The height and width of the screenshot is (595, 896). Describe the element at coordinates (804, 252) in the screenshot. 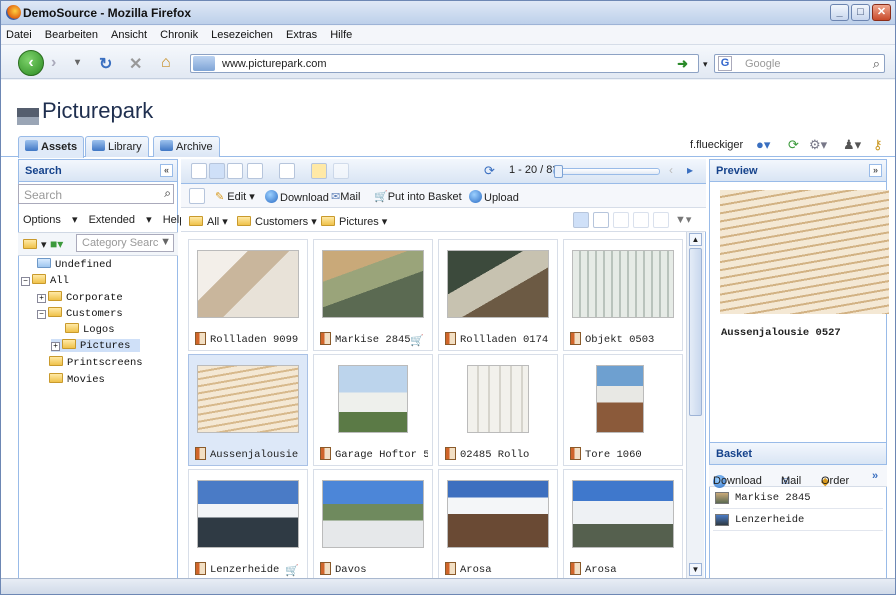

I see `preview-image` at that location.